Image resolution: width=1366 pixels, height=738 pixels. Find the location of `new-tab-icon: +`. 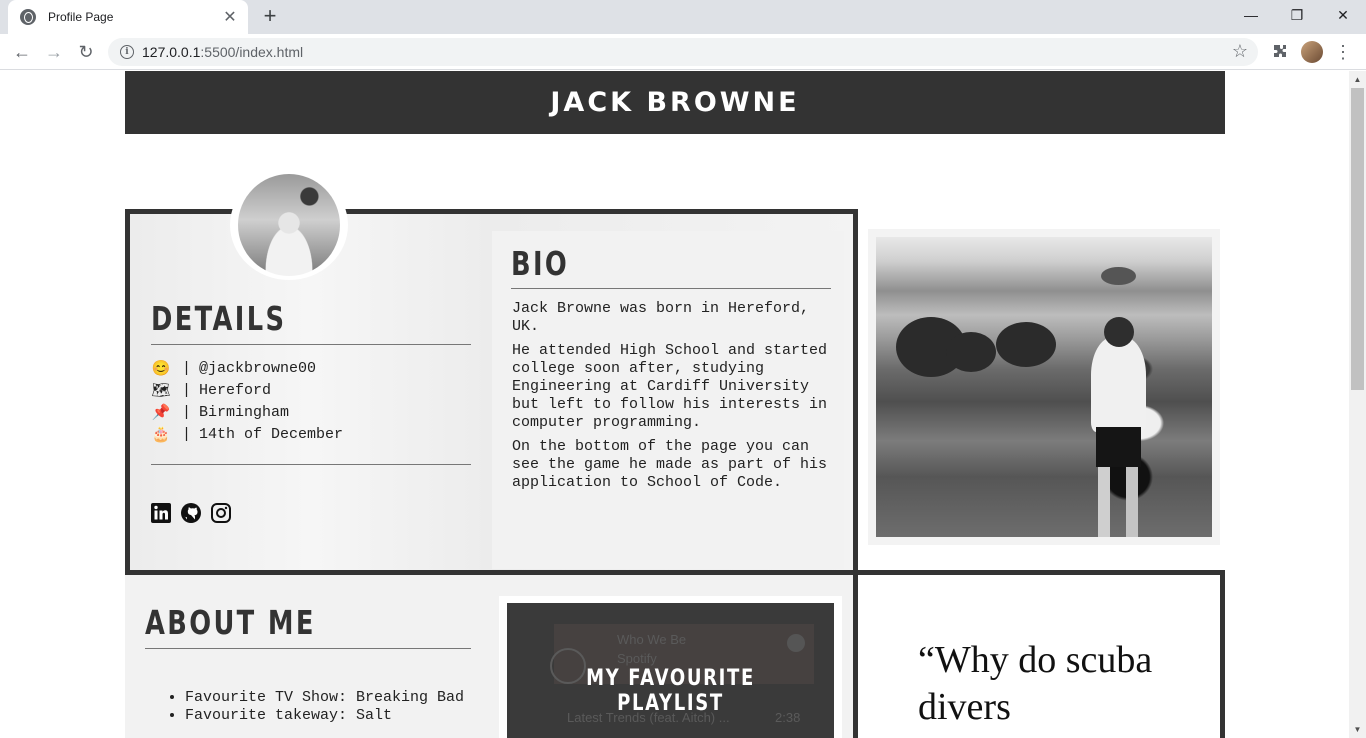

new-tab-icon: + is located at coordinates (270, 17).